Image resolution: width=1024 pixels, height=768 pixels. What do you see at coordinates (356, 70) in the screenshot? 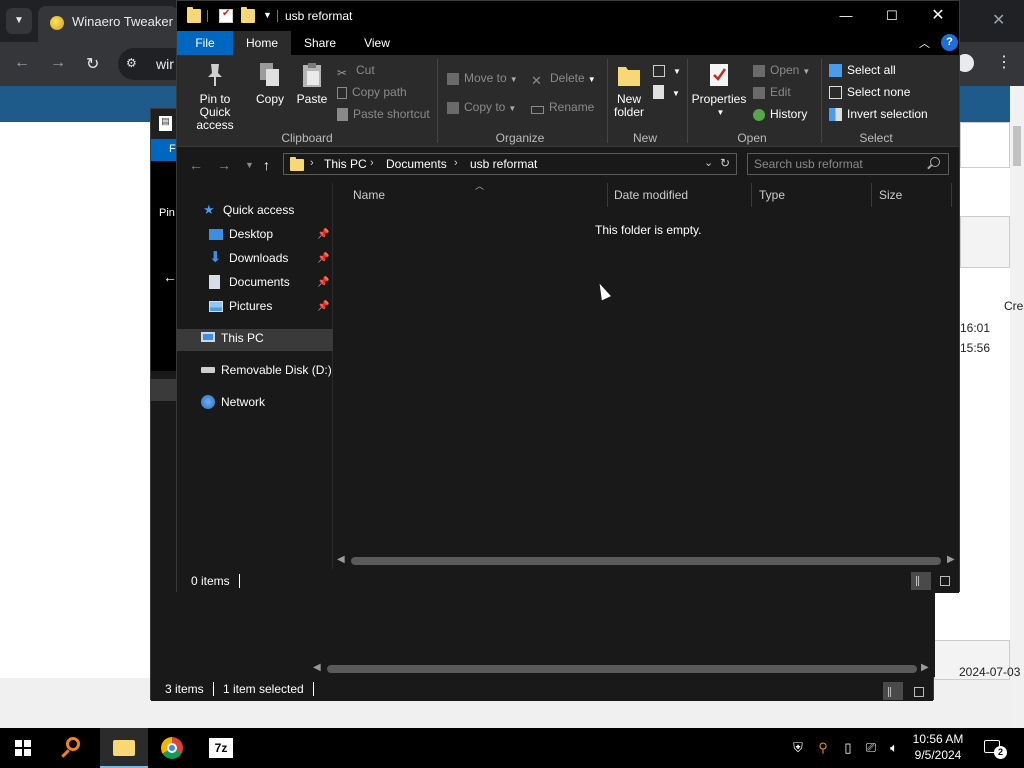
I see `cut-button: ✂ Cut` at bounding box center [356, 70].